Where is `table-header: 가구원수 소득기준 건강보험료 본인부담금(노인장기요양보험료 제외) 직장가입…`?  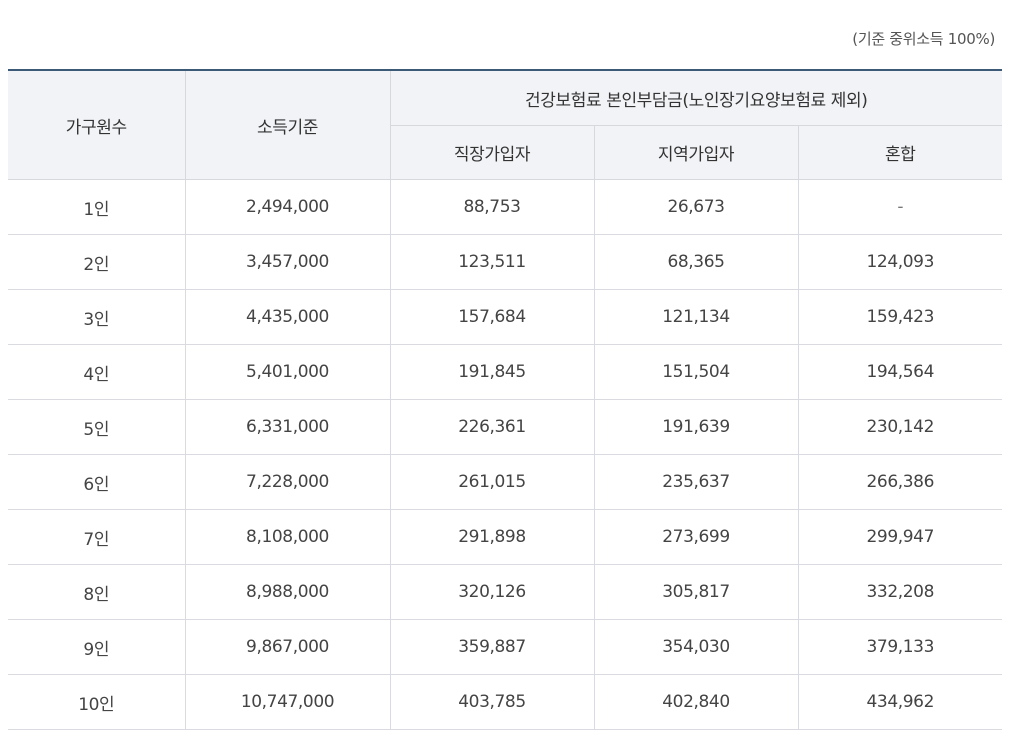
table-header: 가구원수 소득기준 건강보험료 본인부담금(노인장기요양보험료 제외) 직장가입… is located at coordinates (505, 125).